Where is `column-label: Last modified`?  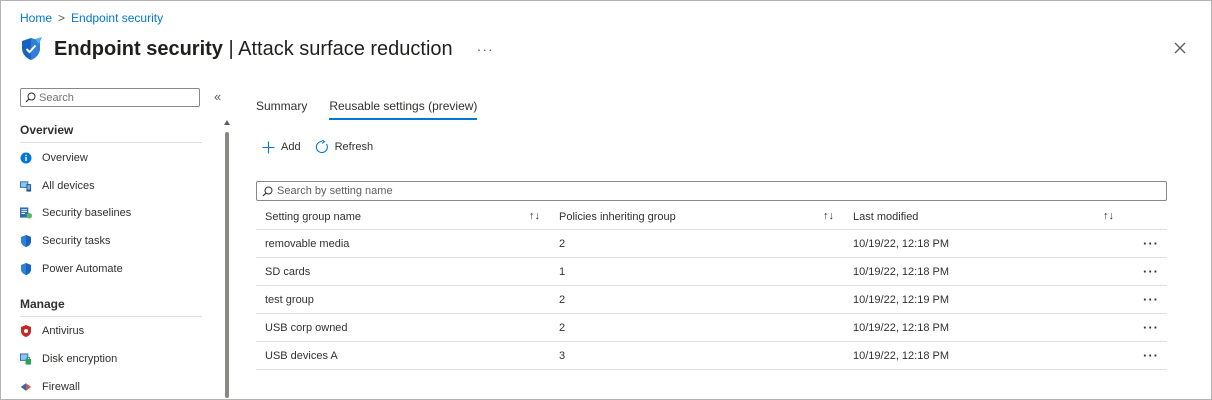 column-label: Last modified is located at coordinates (886, 217).